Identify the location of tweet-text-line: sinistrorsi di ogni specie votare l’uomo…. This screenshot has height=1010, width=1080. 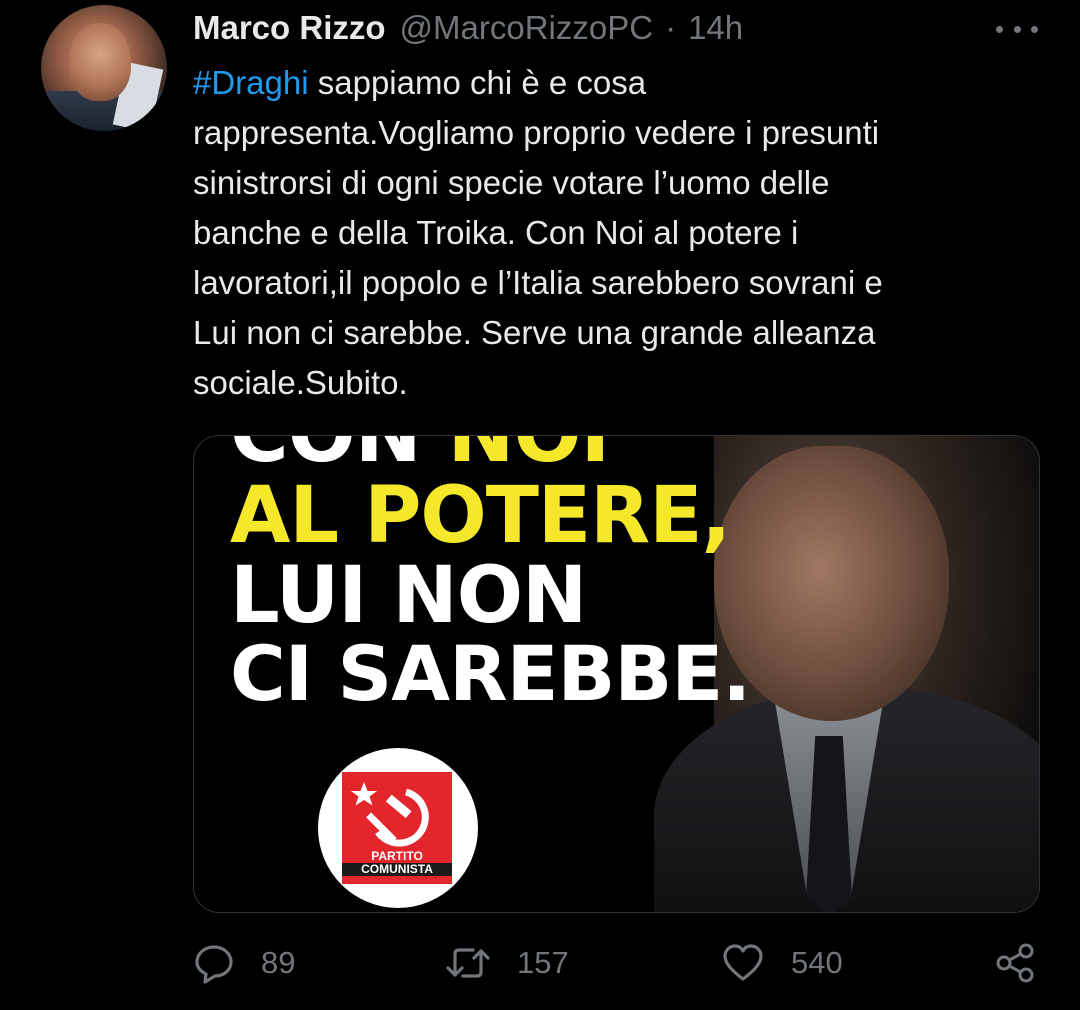
(511, 182).